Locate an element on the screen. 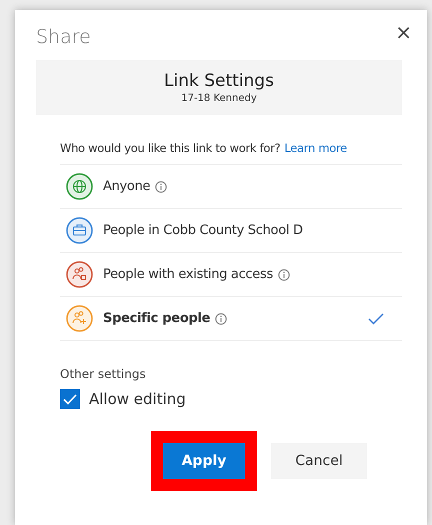 Image resolution: width=432 pixels, height=525 pixels. link-option: People in Cobb County School D is located at coordinates (231, 231).